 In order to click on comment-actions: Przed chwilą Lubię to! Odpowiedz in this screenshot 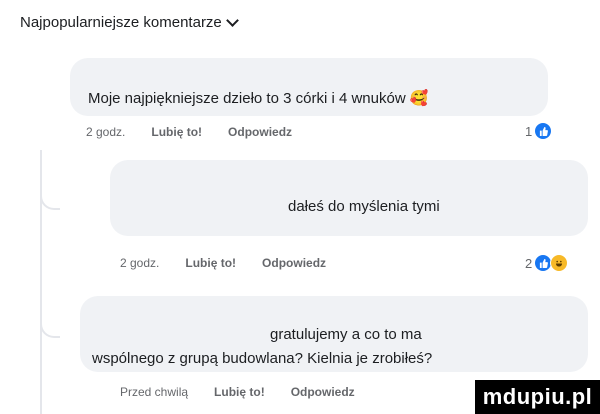, I will do `click(237, 392)`.